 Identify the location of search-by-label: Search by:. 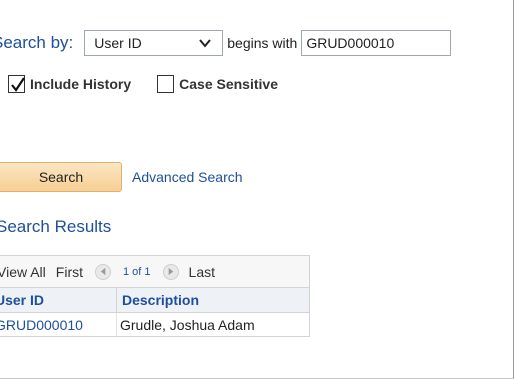
(37, 42).